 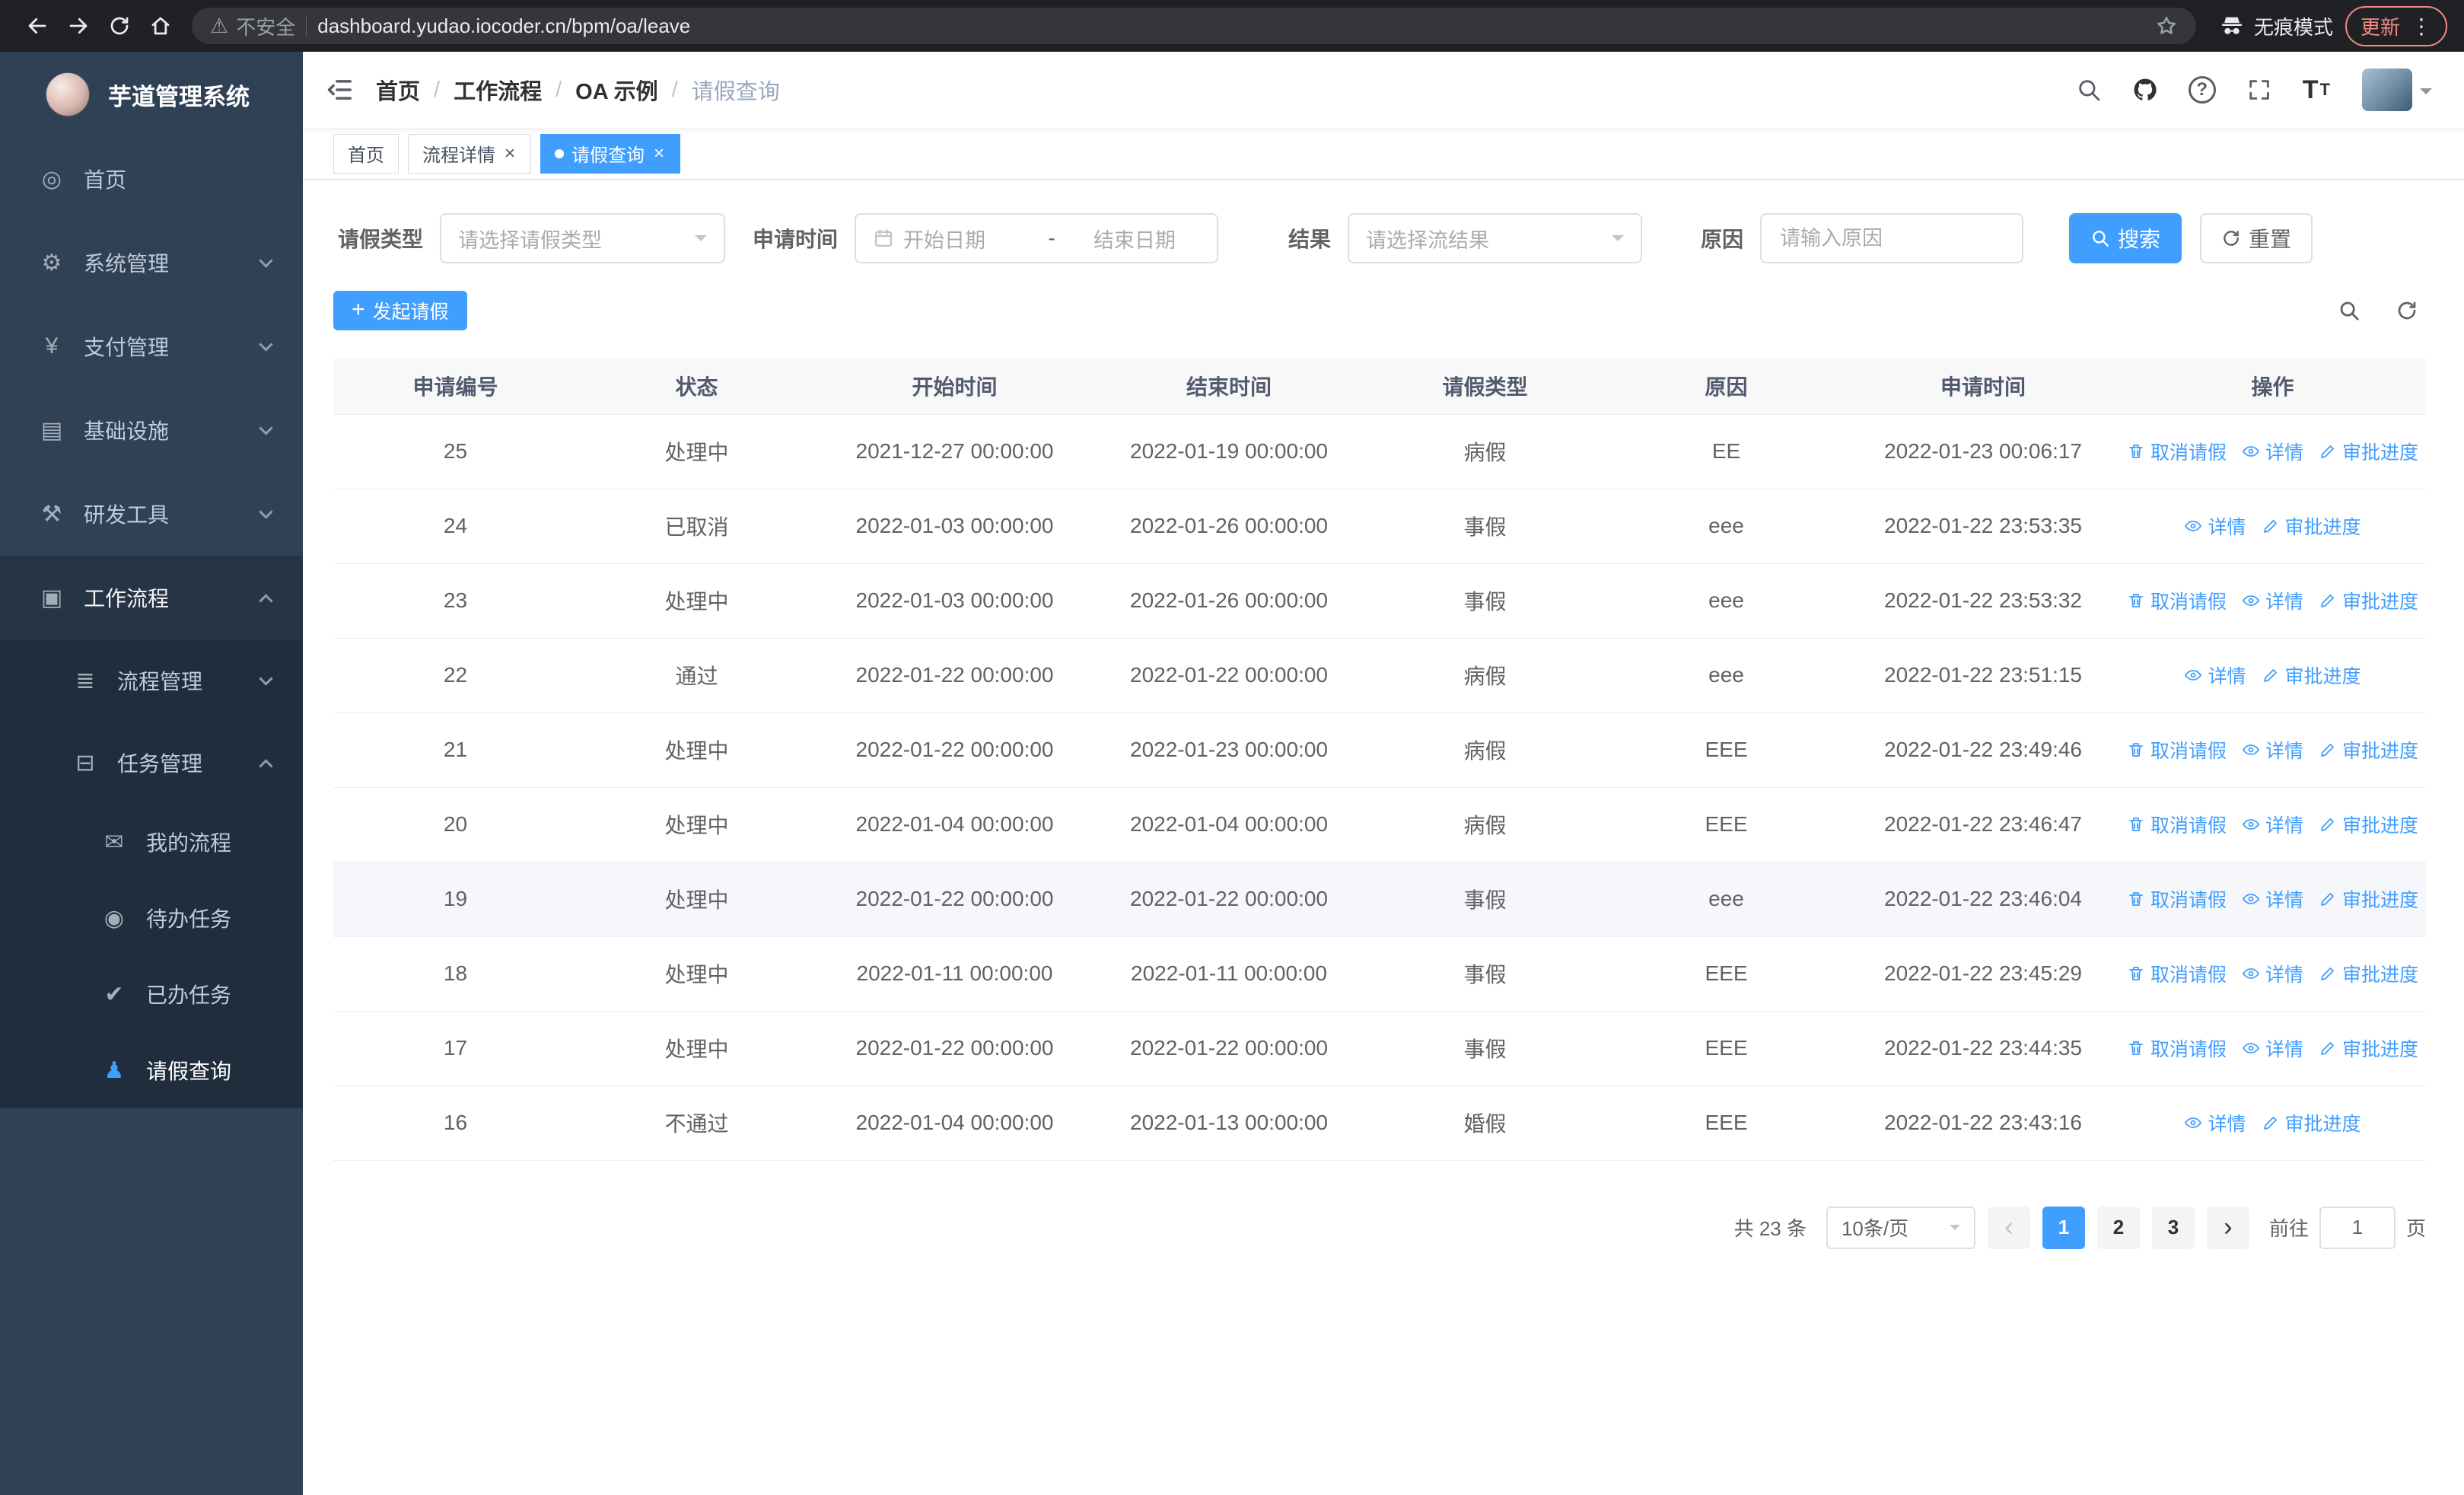 What do you see at coordinates (1891, 238) in the screenshot?
I see `reason-input` at bounding box center [1891, 238].